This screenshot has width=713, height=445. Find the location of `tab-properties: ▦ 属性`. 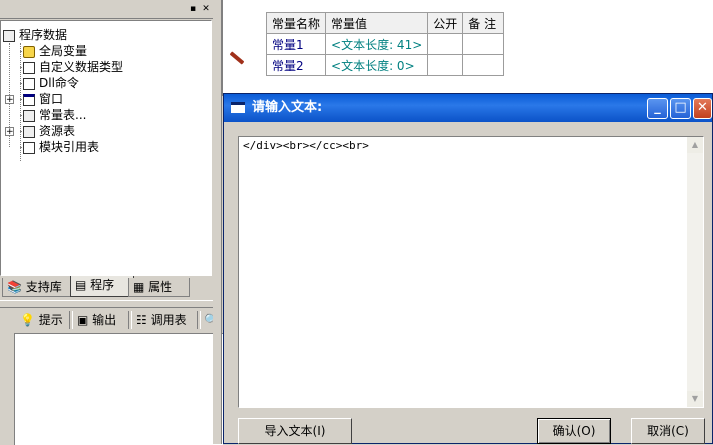

tab-properties: ▦ 属性 is located at coordinates (159, 287).